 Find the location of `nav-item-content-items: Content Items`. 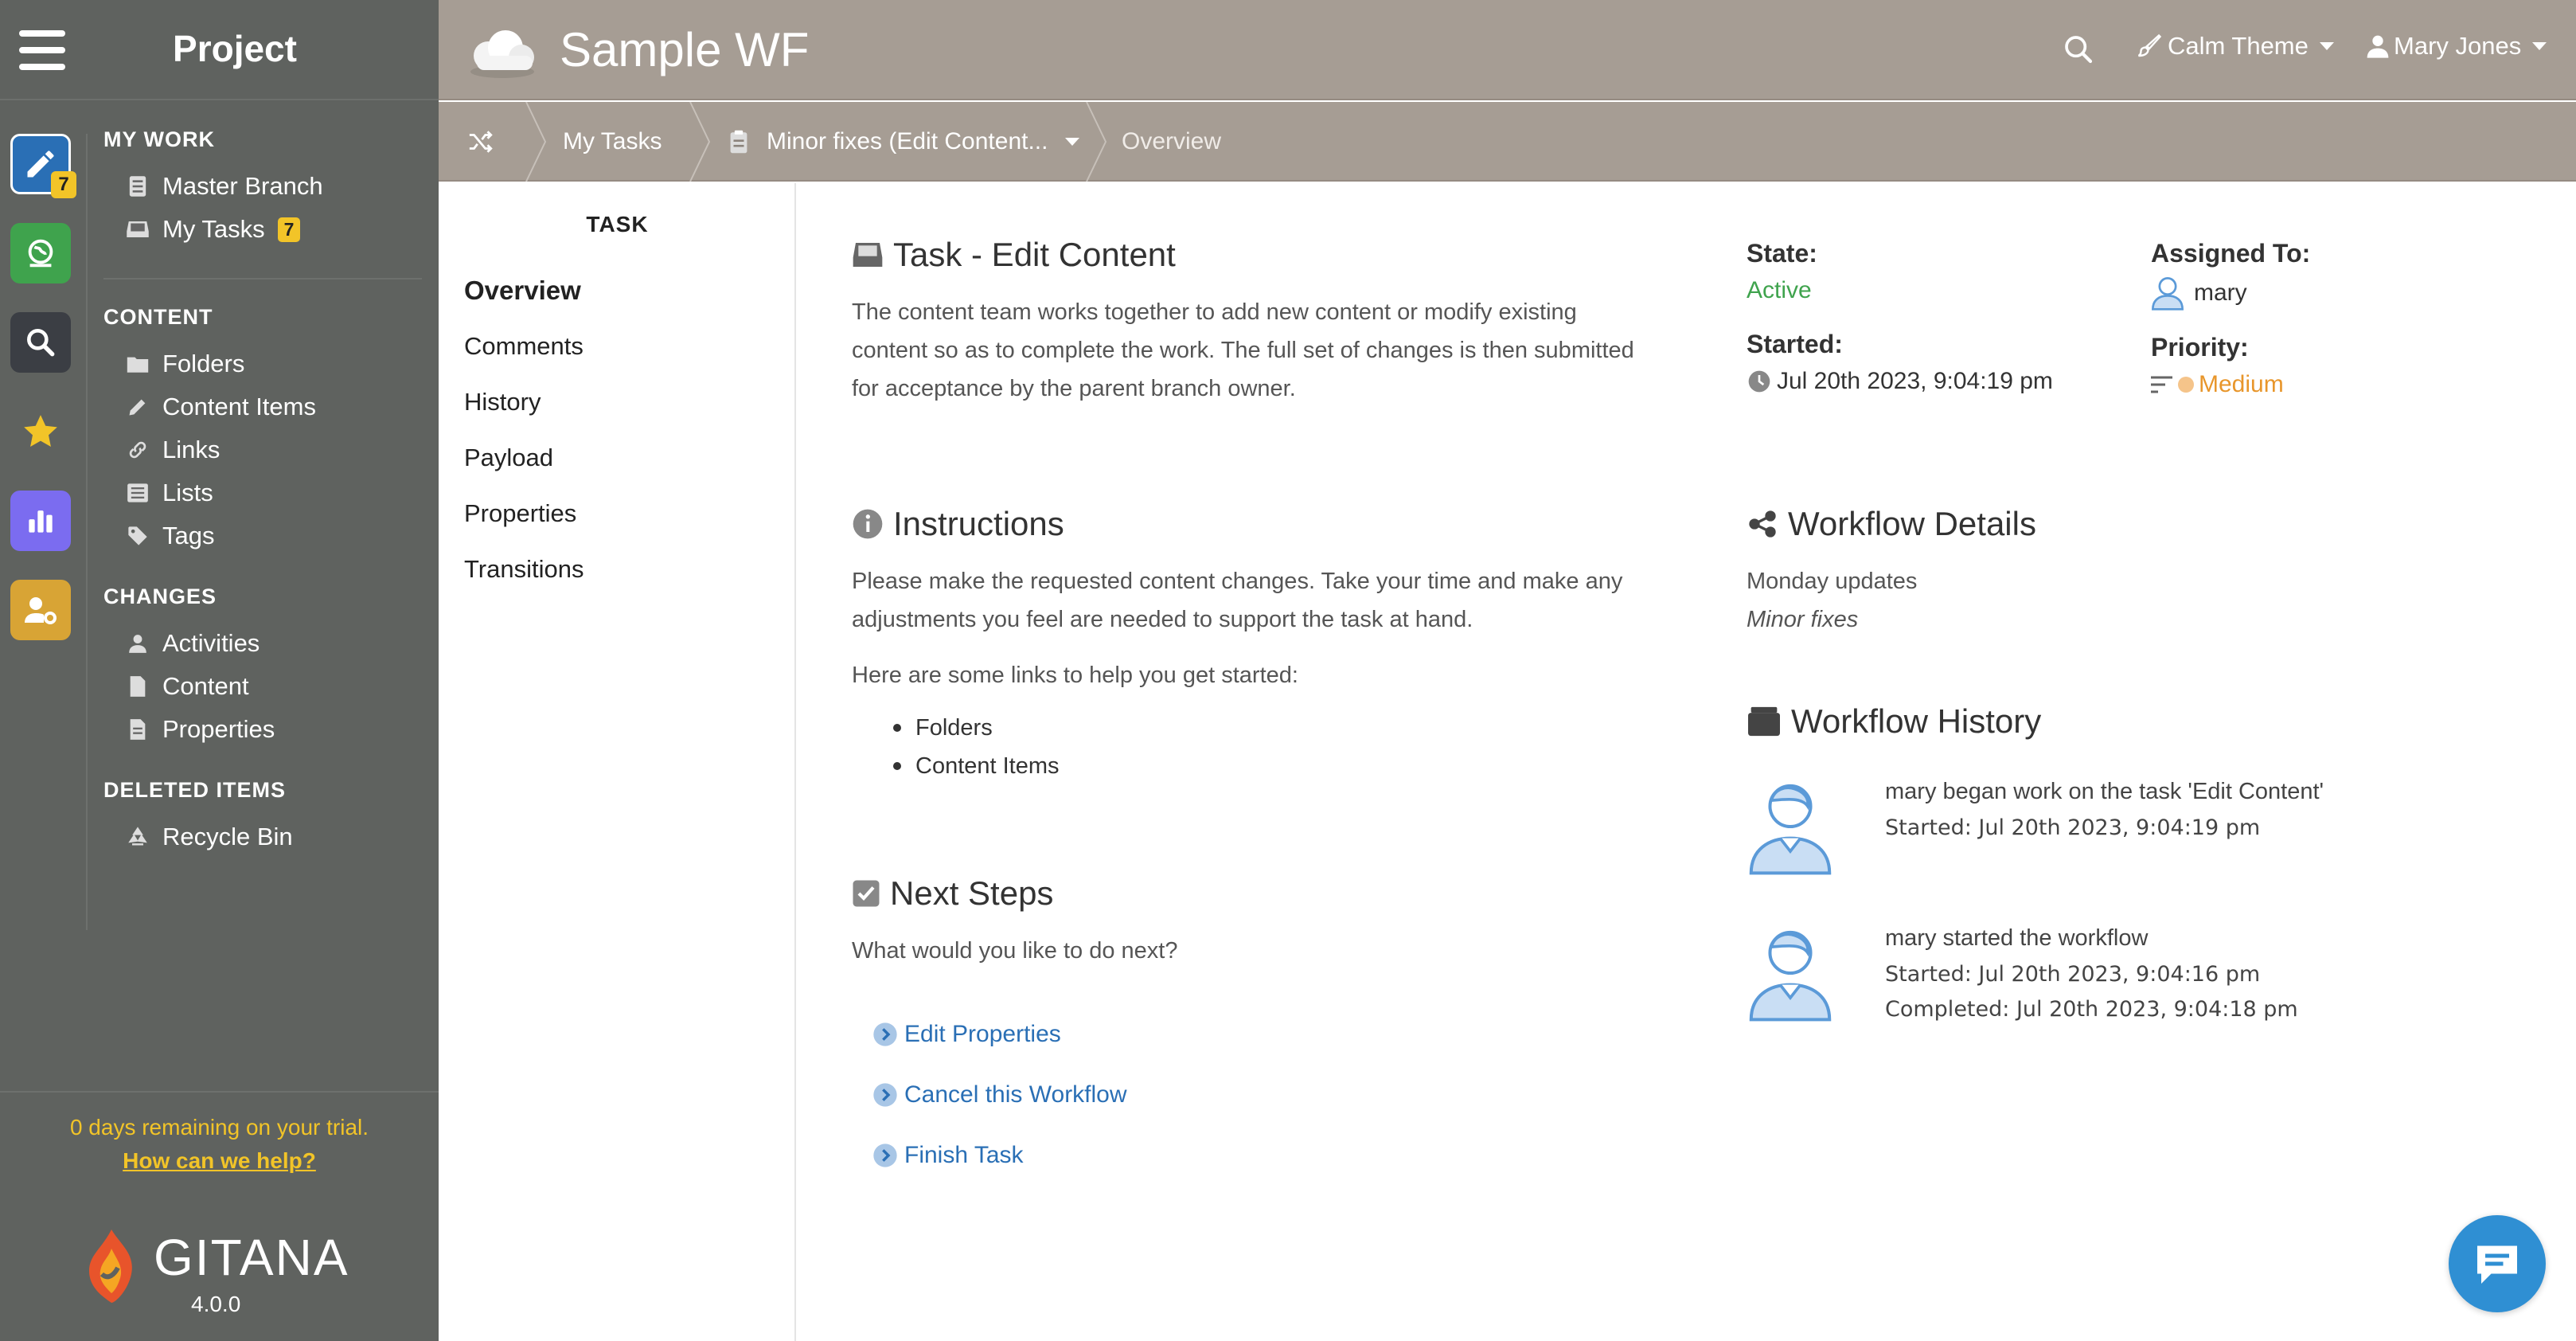

nav-item-content-items: Content Items is located at coordinates (262, 406).